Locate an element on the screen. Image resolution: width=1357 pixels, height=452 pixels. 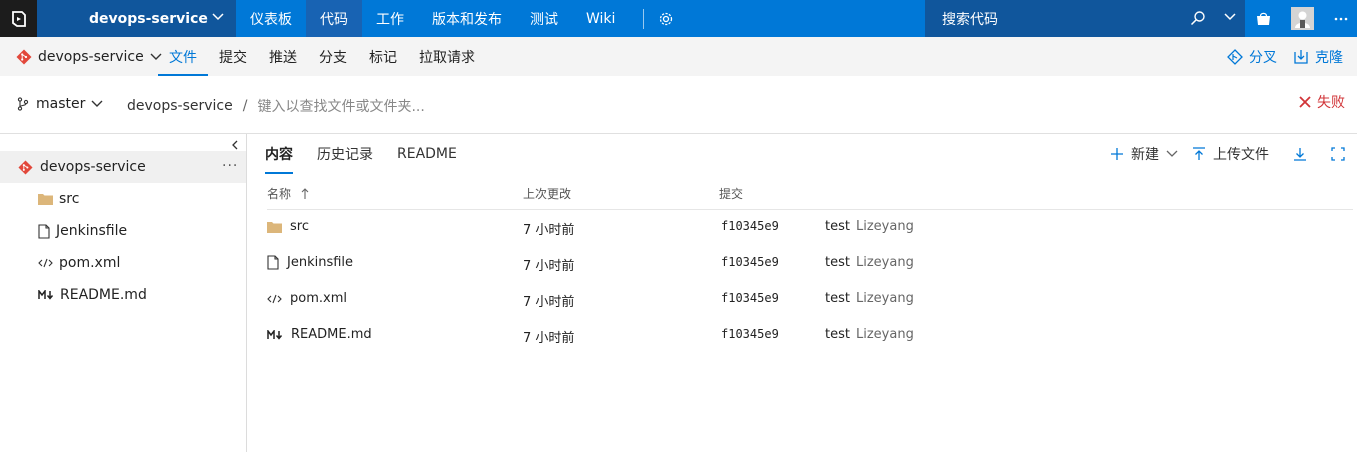
more-icon is located at coordinates (1341, 19).